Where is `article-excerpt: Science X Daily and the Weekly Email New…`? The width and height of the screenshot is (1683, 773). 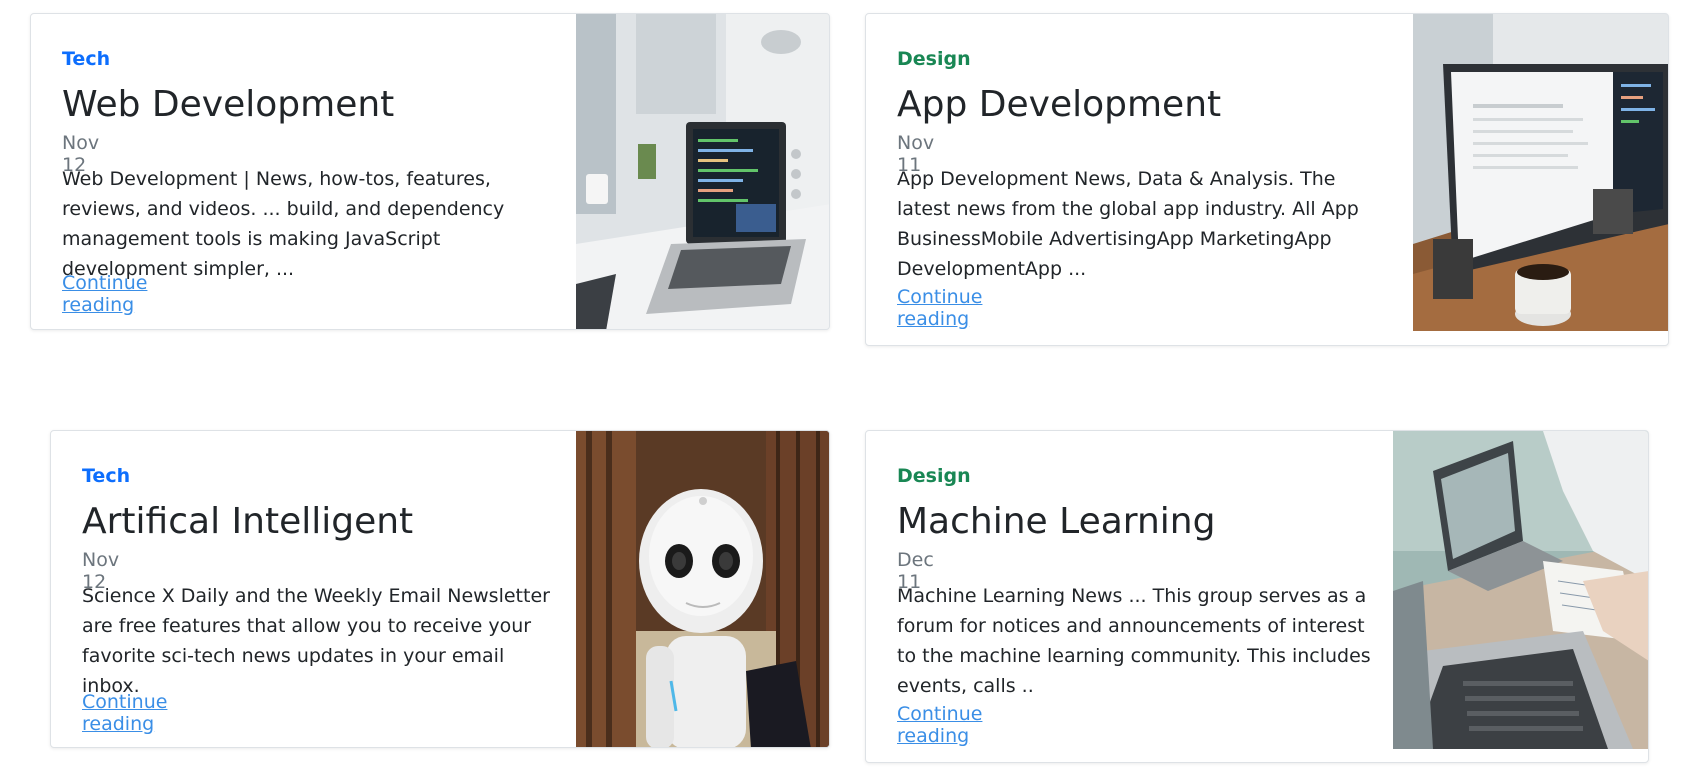
article-excerpt: Science X Daily and the Weekly Email New… is located at coordinates (316, 641).